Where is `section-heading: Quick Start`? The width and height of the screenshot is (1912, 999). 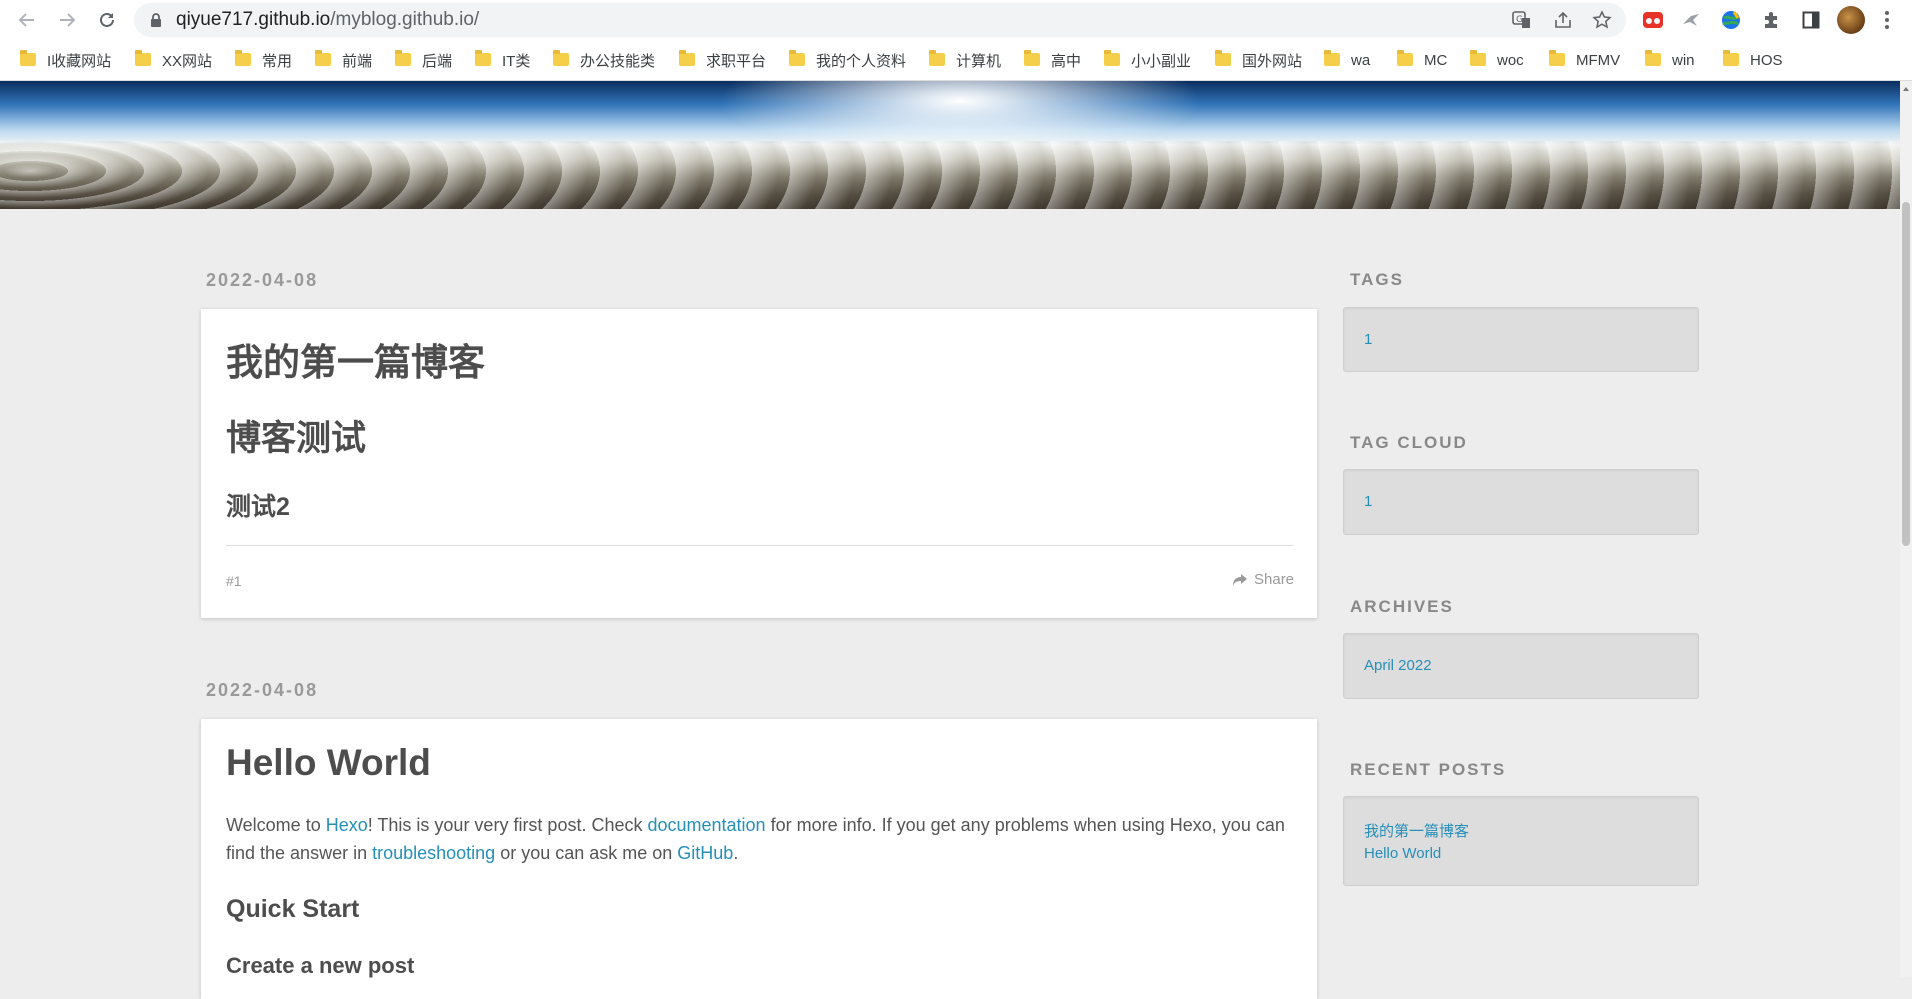 section-heading: Quick Start is located at coordinates (293, 909).